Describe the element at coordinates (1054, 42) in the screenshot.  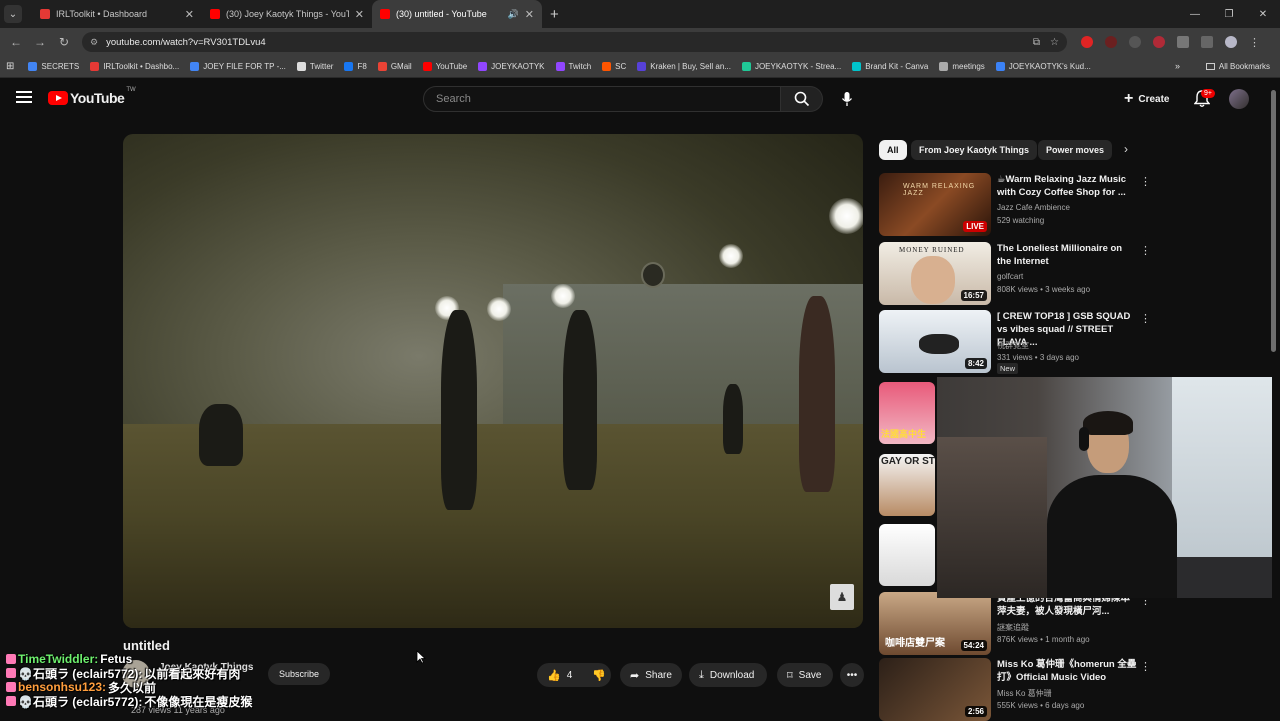
I see `bookmark-star-icon: ☆` at that location.